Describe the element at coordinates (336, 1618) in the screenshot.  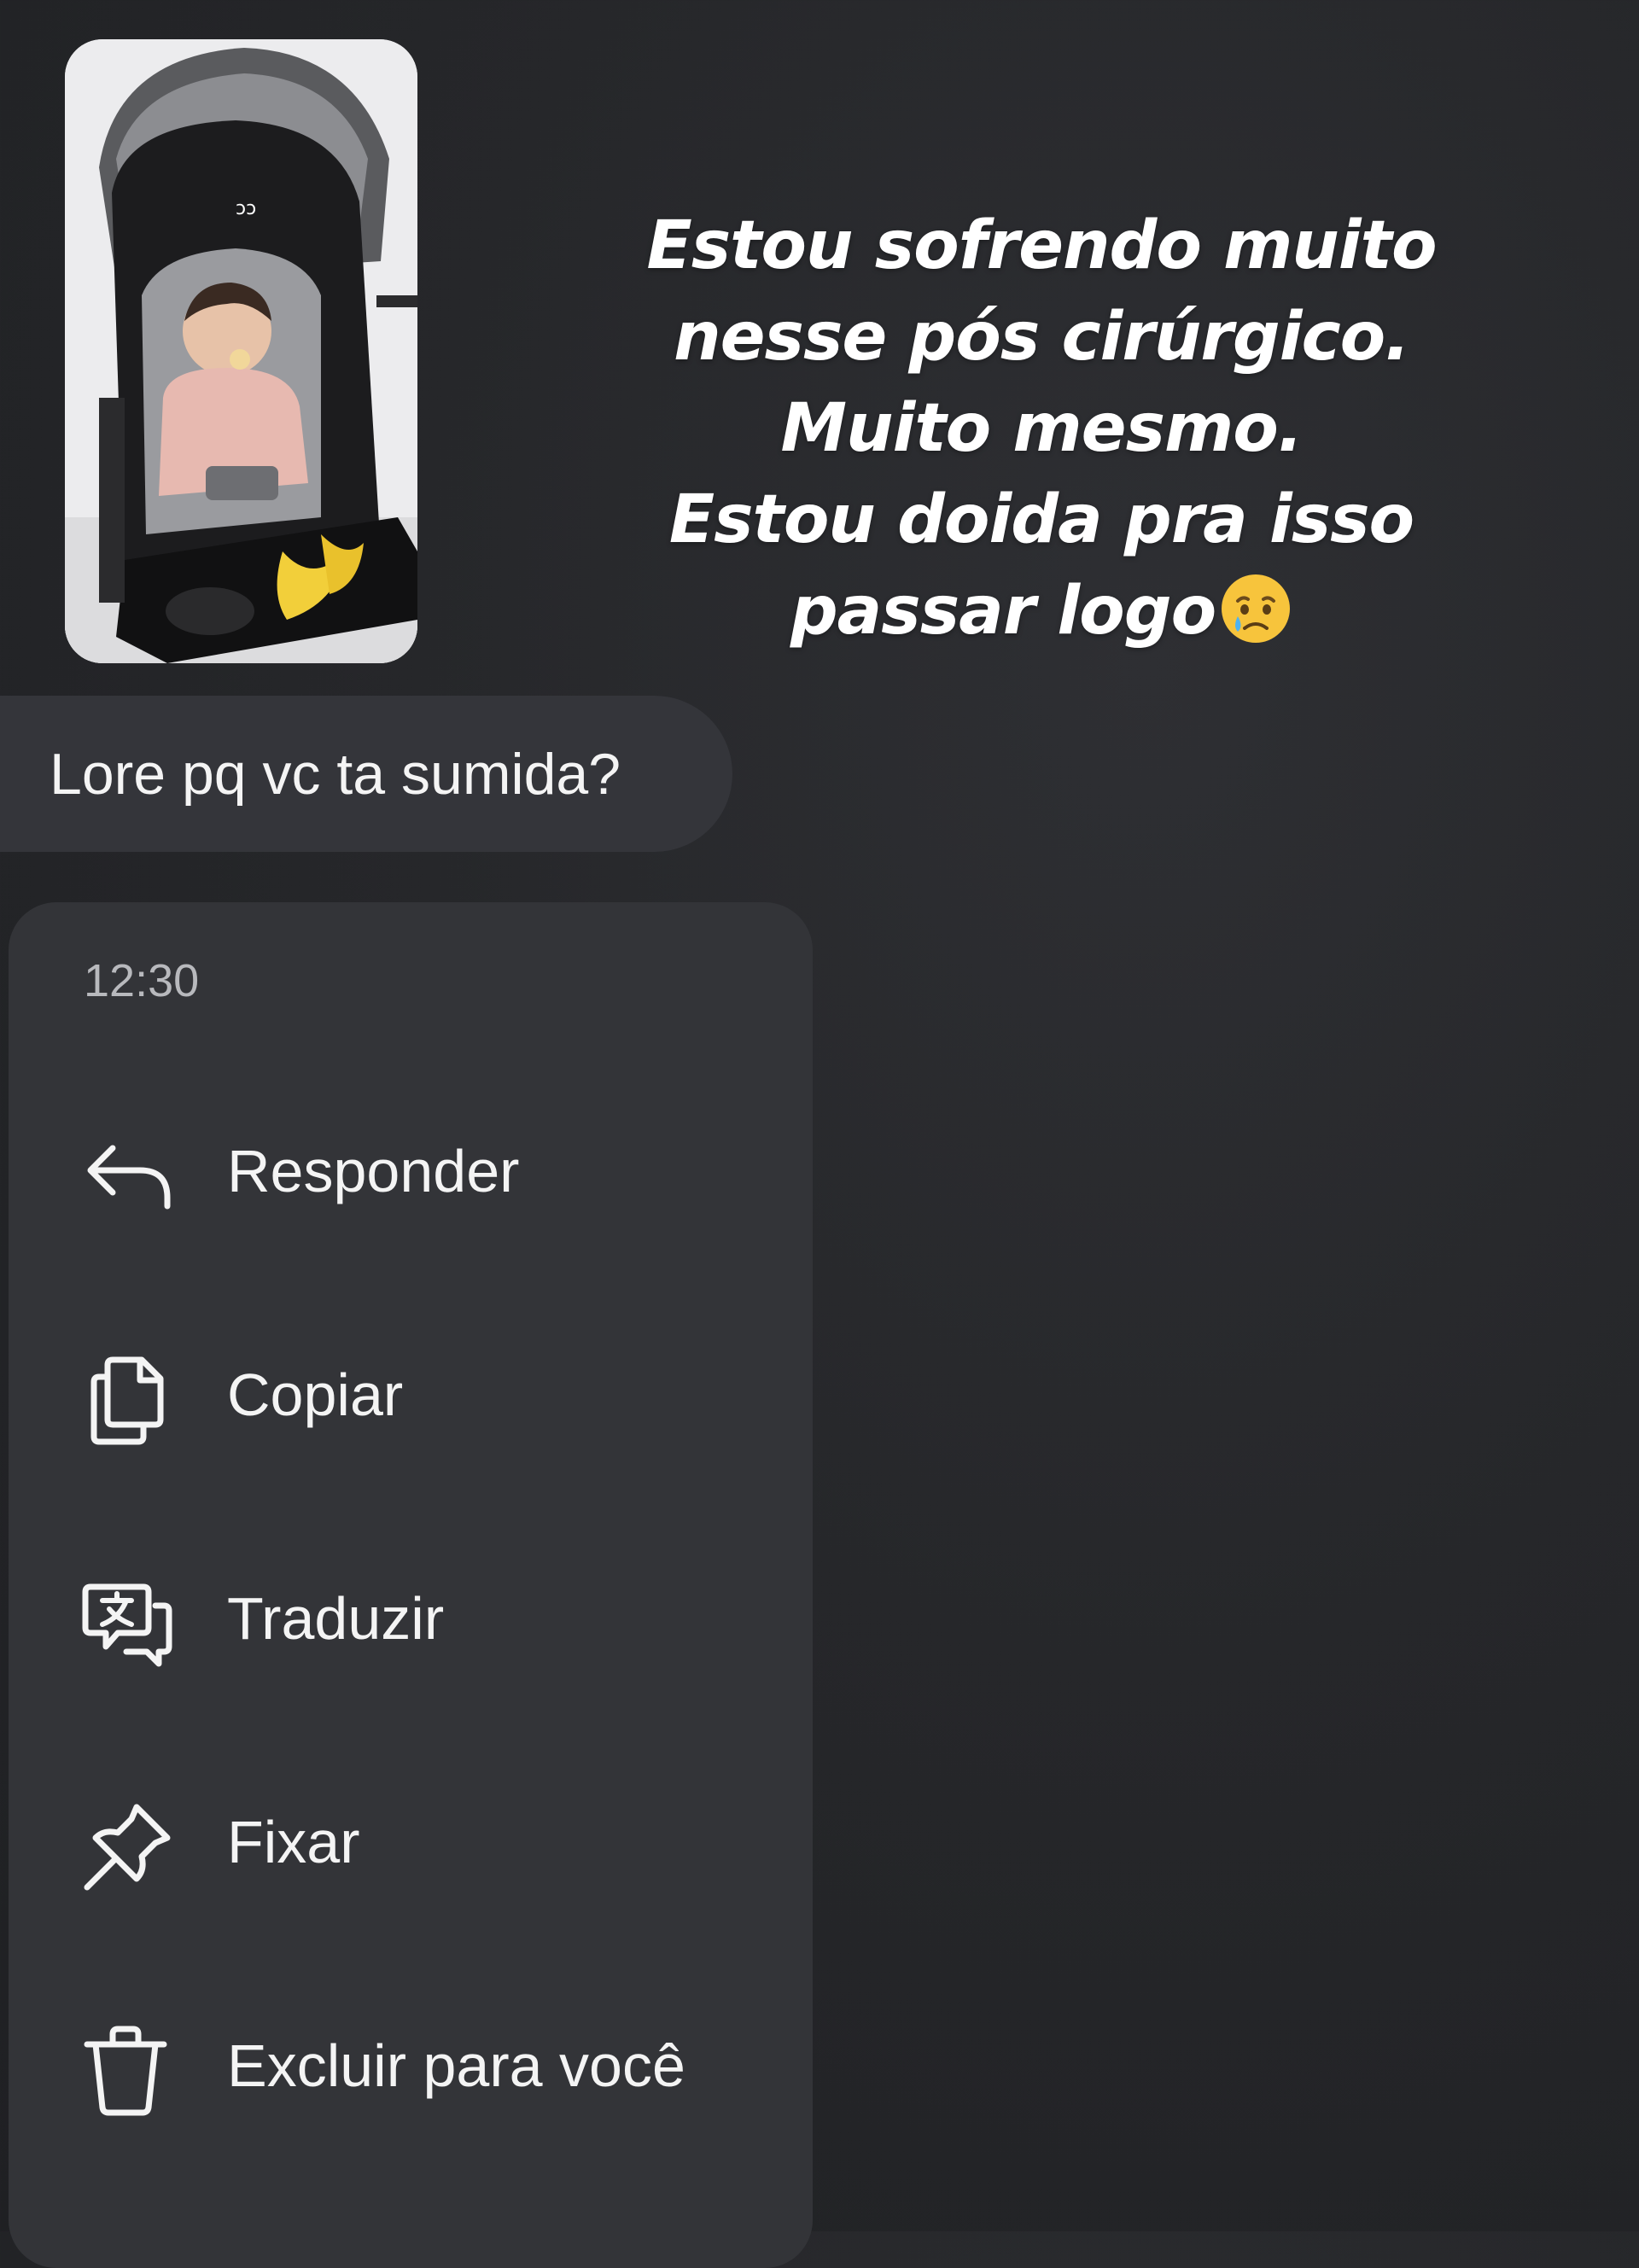
I see `translate-label: Traduzir` at that location.